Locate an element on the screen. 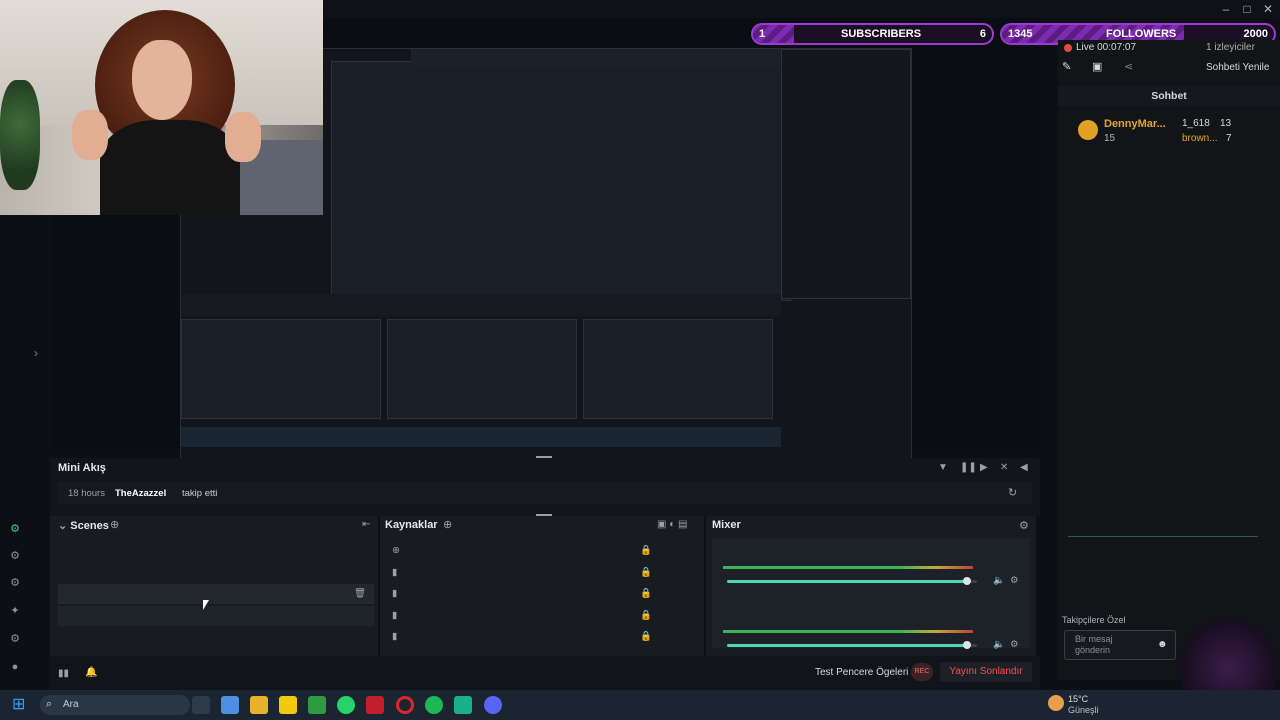 The image size is (1280, 720). windows-start-icon: ⊞ is located at coordinates (21, 705).